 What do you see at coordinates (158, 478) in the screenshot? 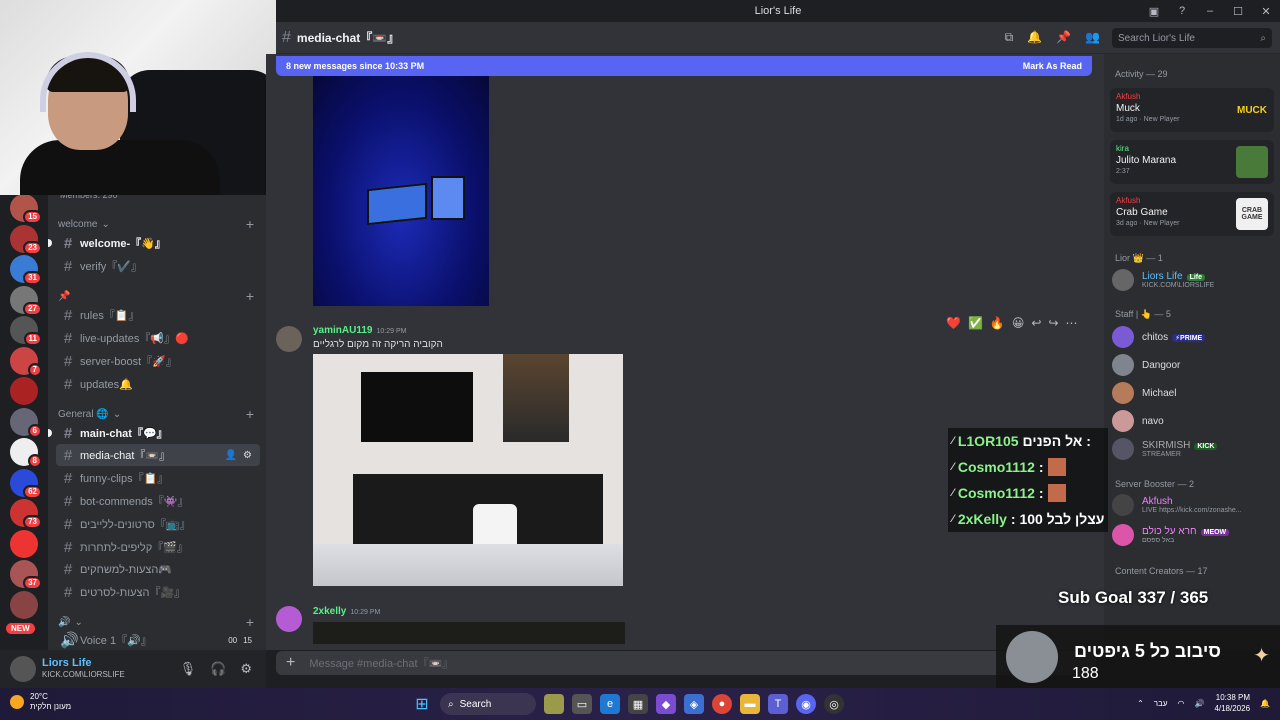
I see `channel-funny-clips: # funny-clips『📋』` at bounding box center [158, 478].